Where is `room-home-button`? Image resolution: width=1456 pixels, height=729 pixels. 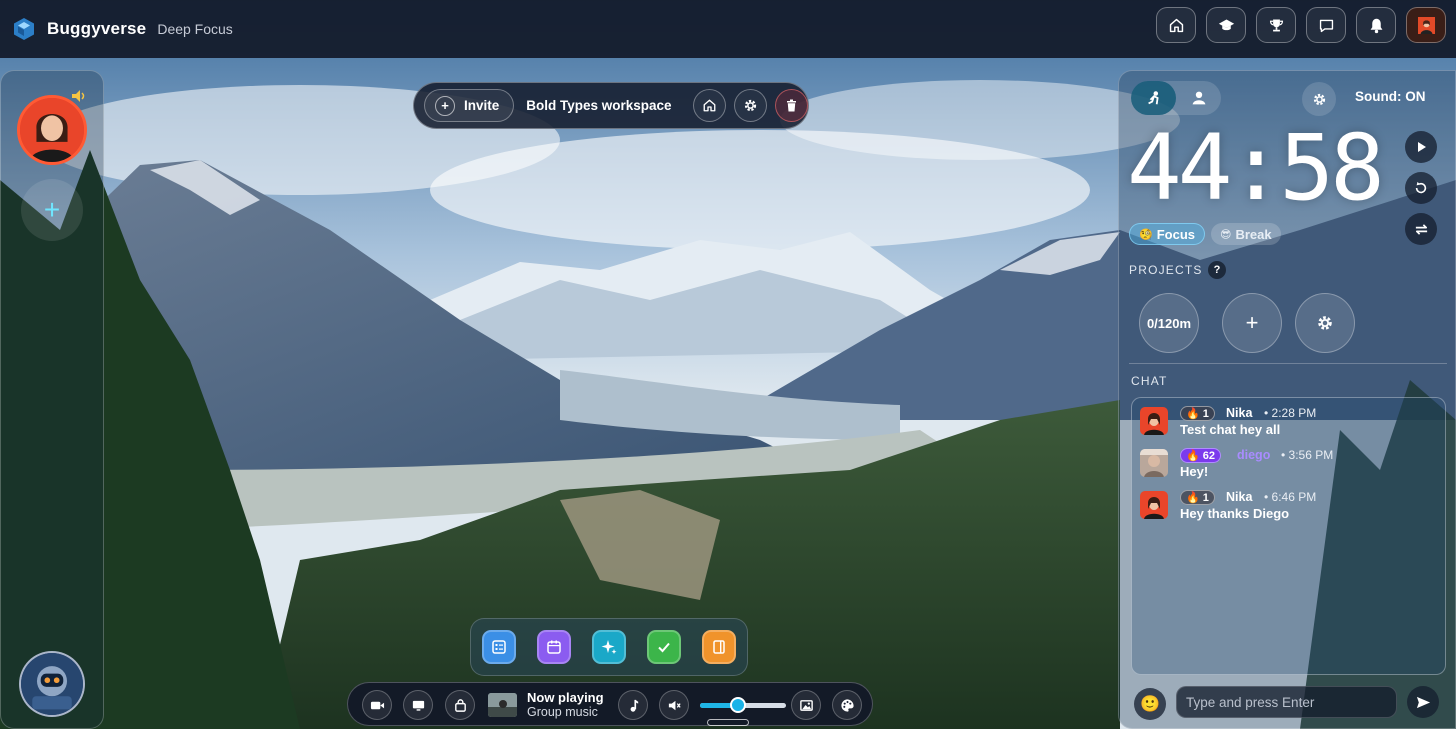 room-home-button is located at coordinates (710, 105).